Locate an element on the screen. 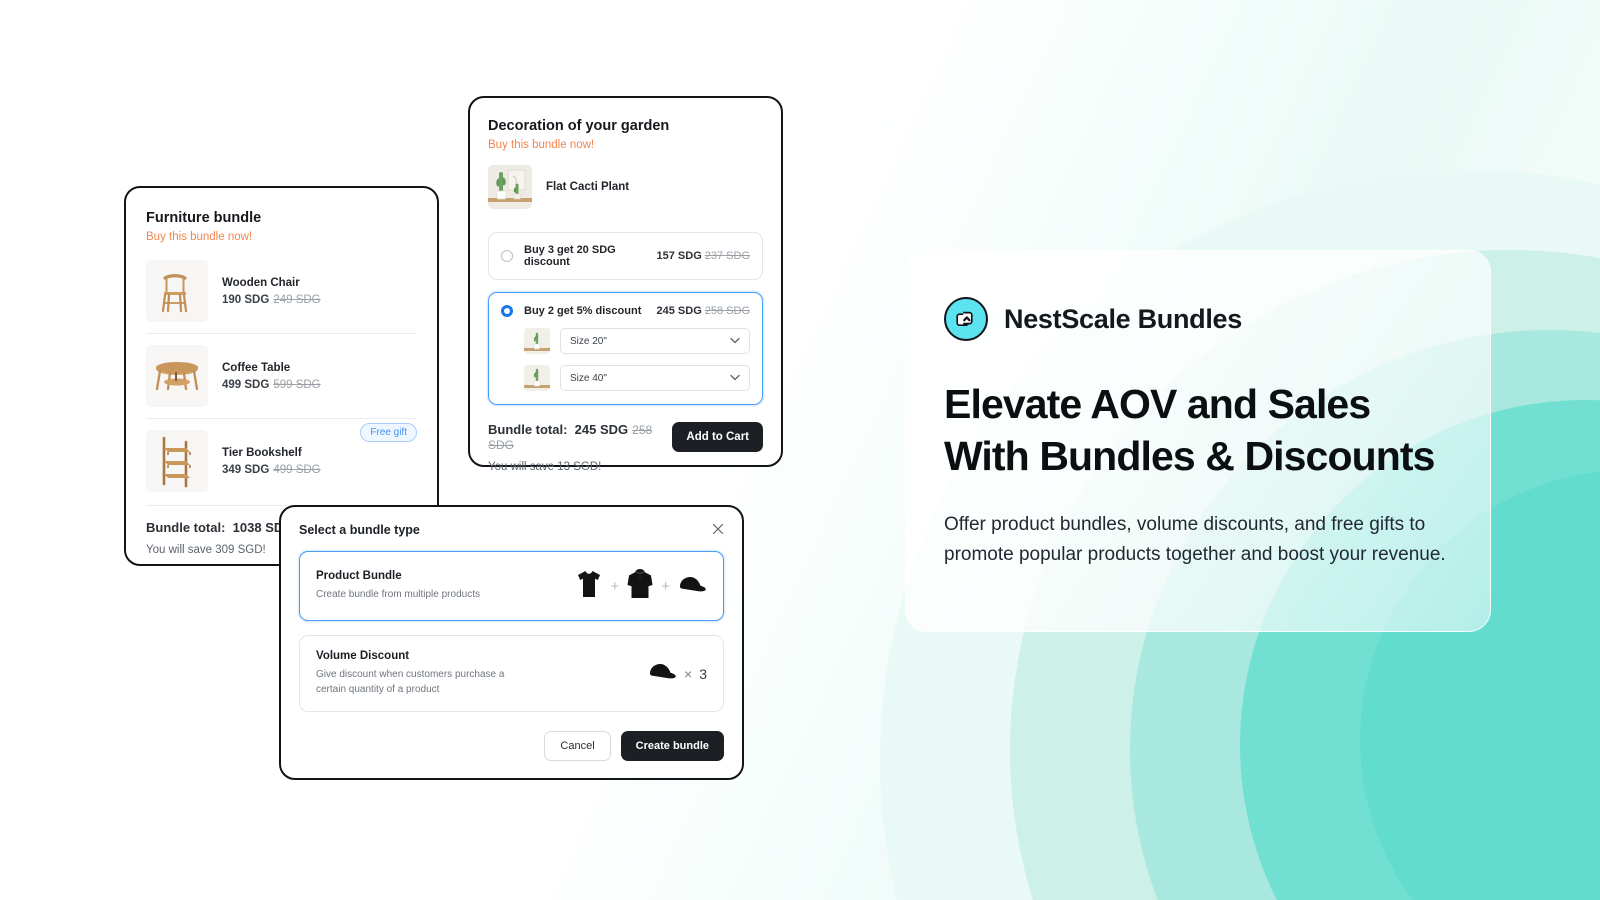  bundle-type-name: Product Bundle is located at coordinates (359, 575).